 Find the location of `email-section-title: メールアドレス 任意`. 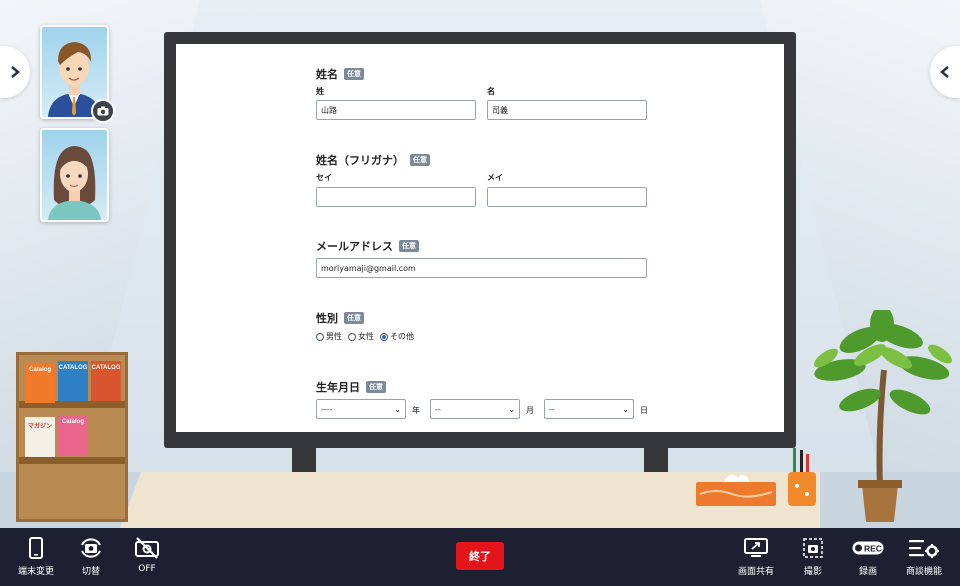

email-section-title: メールアドレス 任意 is located at coordinates (367, 246).